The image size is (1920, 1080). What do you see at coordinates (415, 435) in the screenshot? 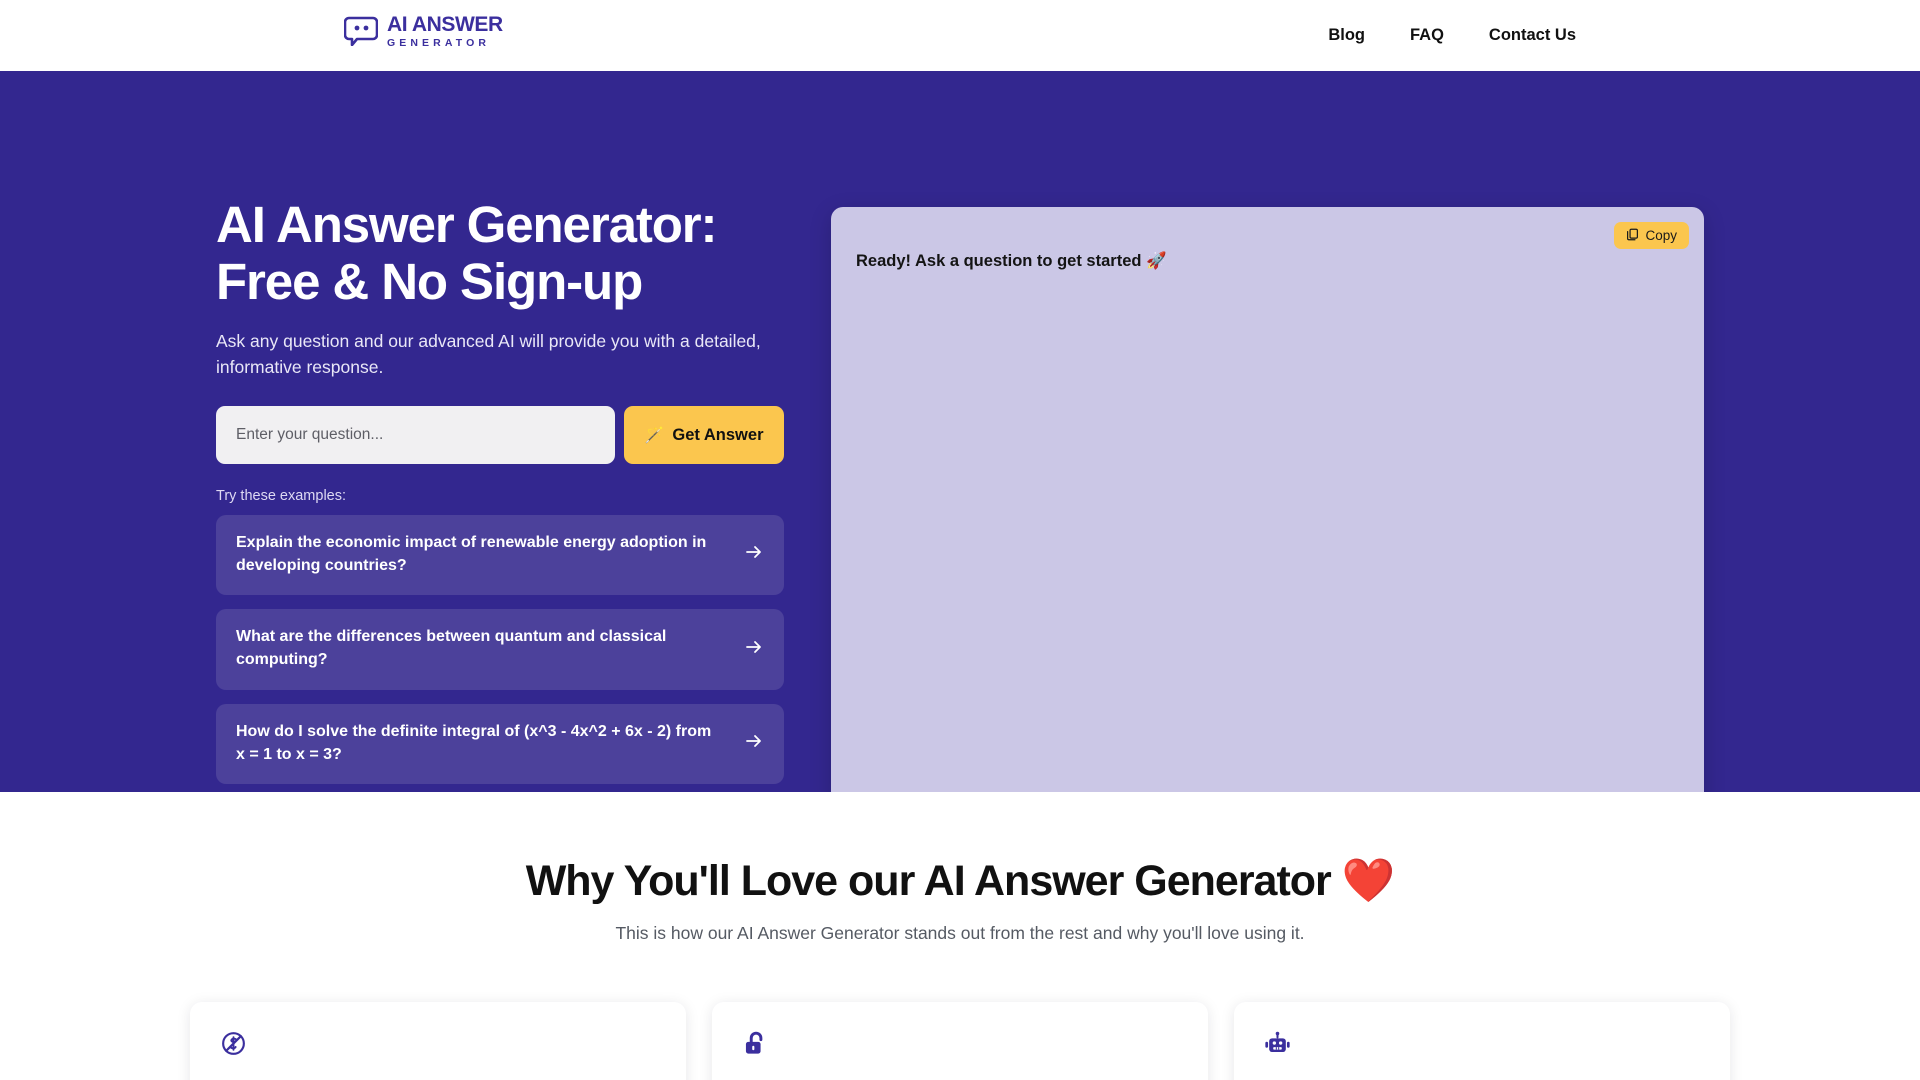
I see `question-input` at bounding box center [415, 435].